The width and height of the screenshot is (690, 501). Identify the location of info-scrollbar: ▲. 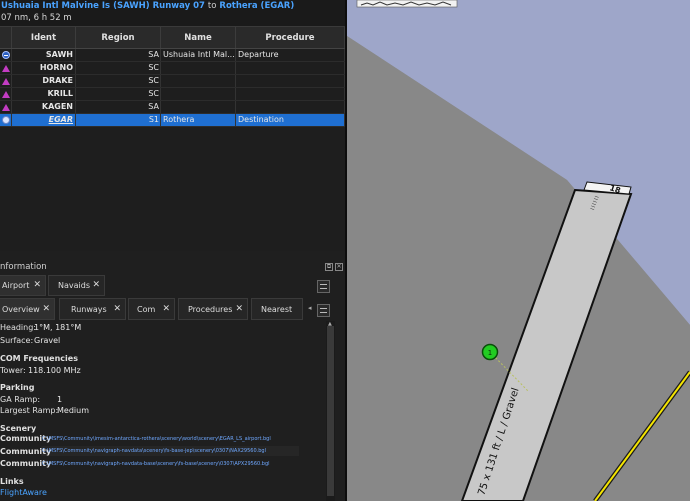
(330, 411).